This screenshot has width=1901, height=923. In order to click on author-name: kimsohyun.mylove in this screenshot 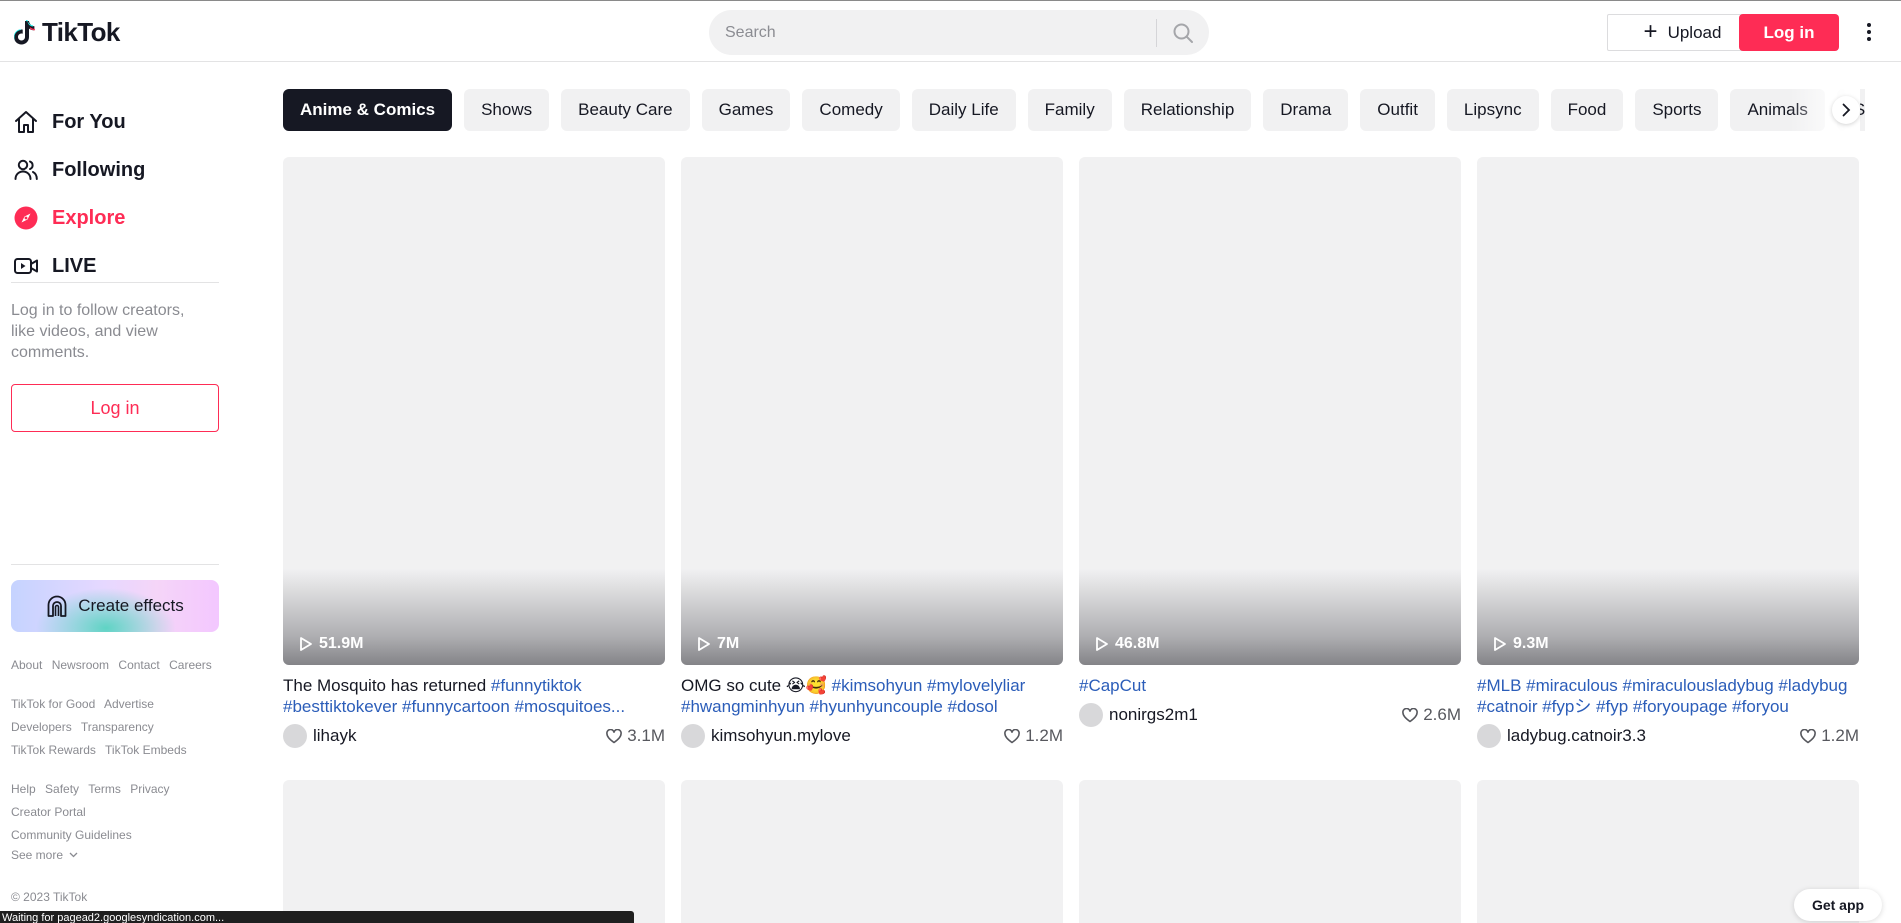, I will do `click(781, 735)`.